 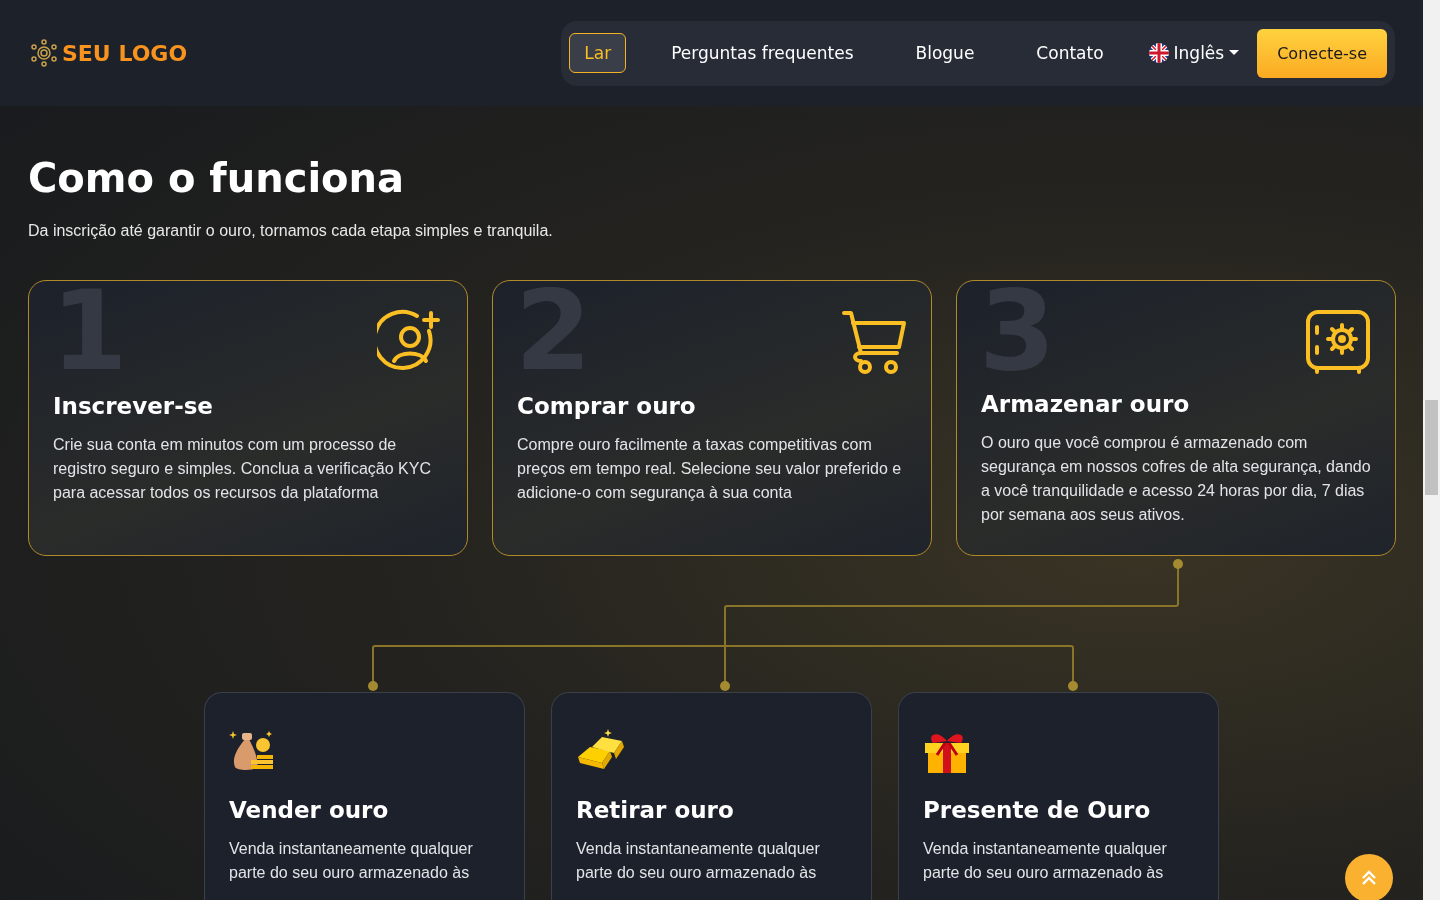 I want to click on step-text: Crie sua conta em minutos com um processo de registro seguro e simples. Conclua a verificação KYC para acessar todos os recursos da plataforma, so click(x=242, y=469).